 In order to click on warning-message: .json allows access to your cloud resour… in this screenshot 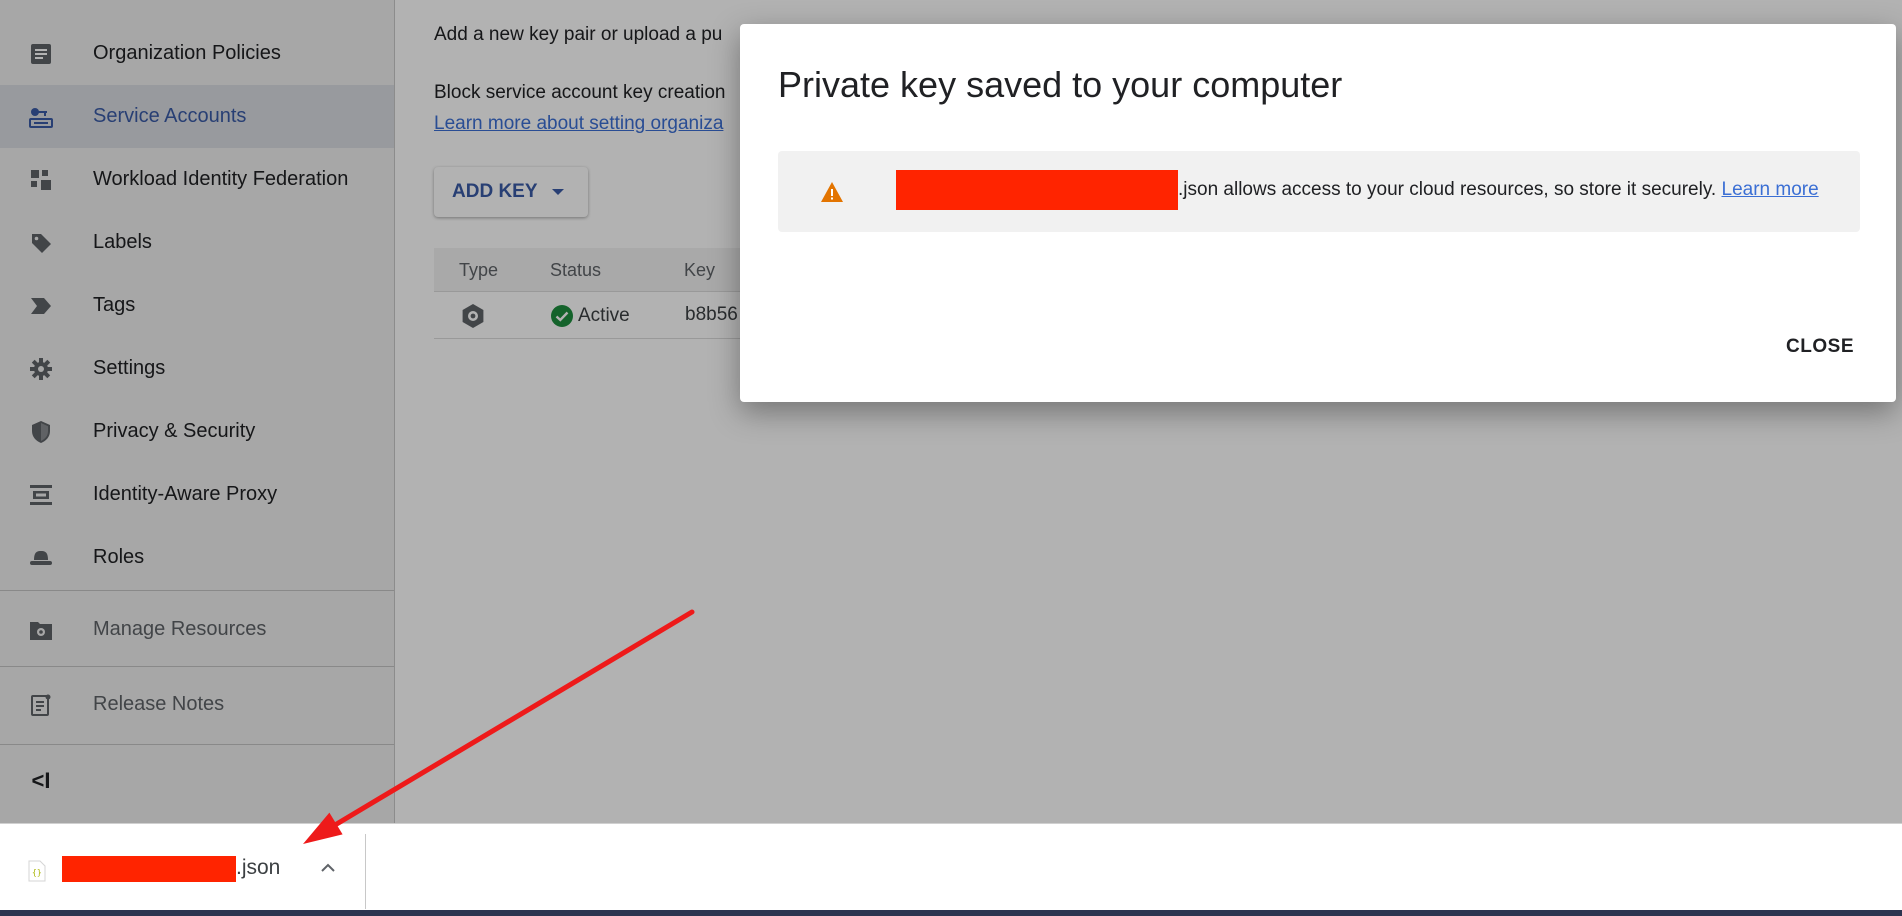, I will do `click(1498, 190)`.